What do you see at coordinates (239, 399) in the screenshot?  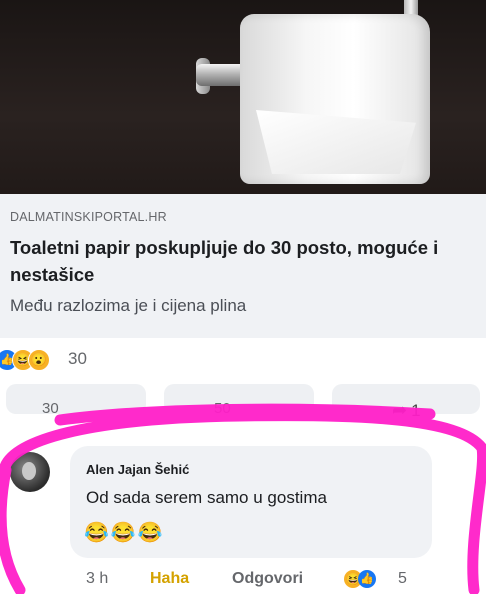 I see `comment-button` at bounding box center [239, 399].